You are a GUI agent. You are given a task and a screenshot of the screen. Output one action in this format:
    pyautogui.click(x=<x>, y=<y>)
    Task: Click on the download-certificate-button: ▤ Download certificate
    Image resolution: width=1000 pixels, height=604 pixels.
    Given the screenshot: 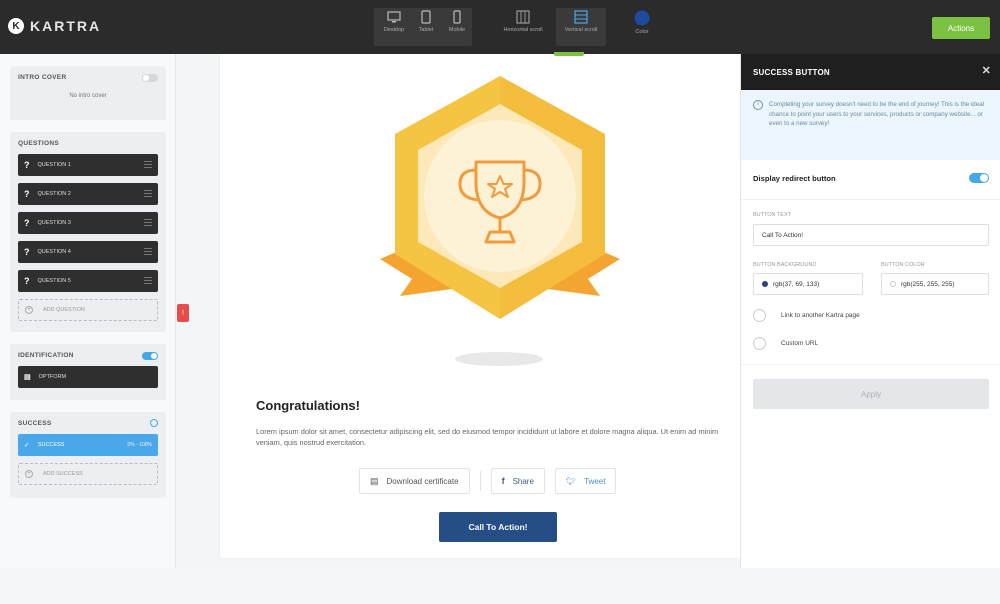 What is the action you would take?
    pyautogui.click(x=414, y=481)
    